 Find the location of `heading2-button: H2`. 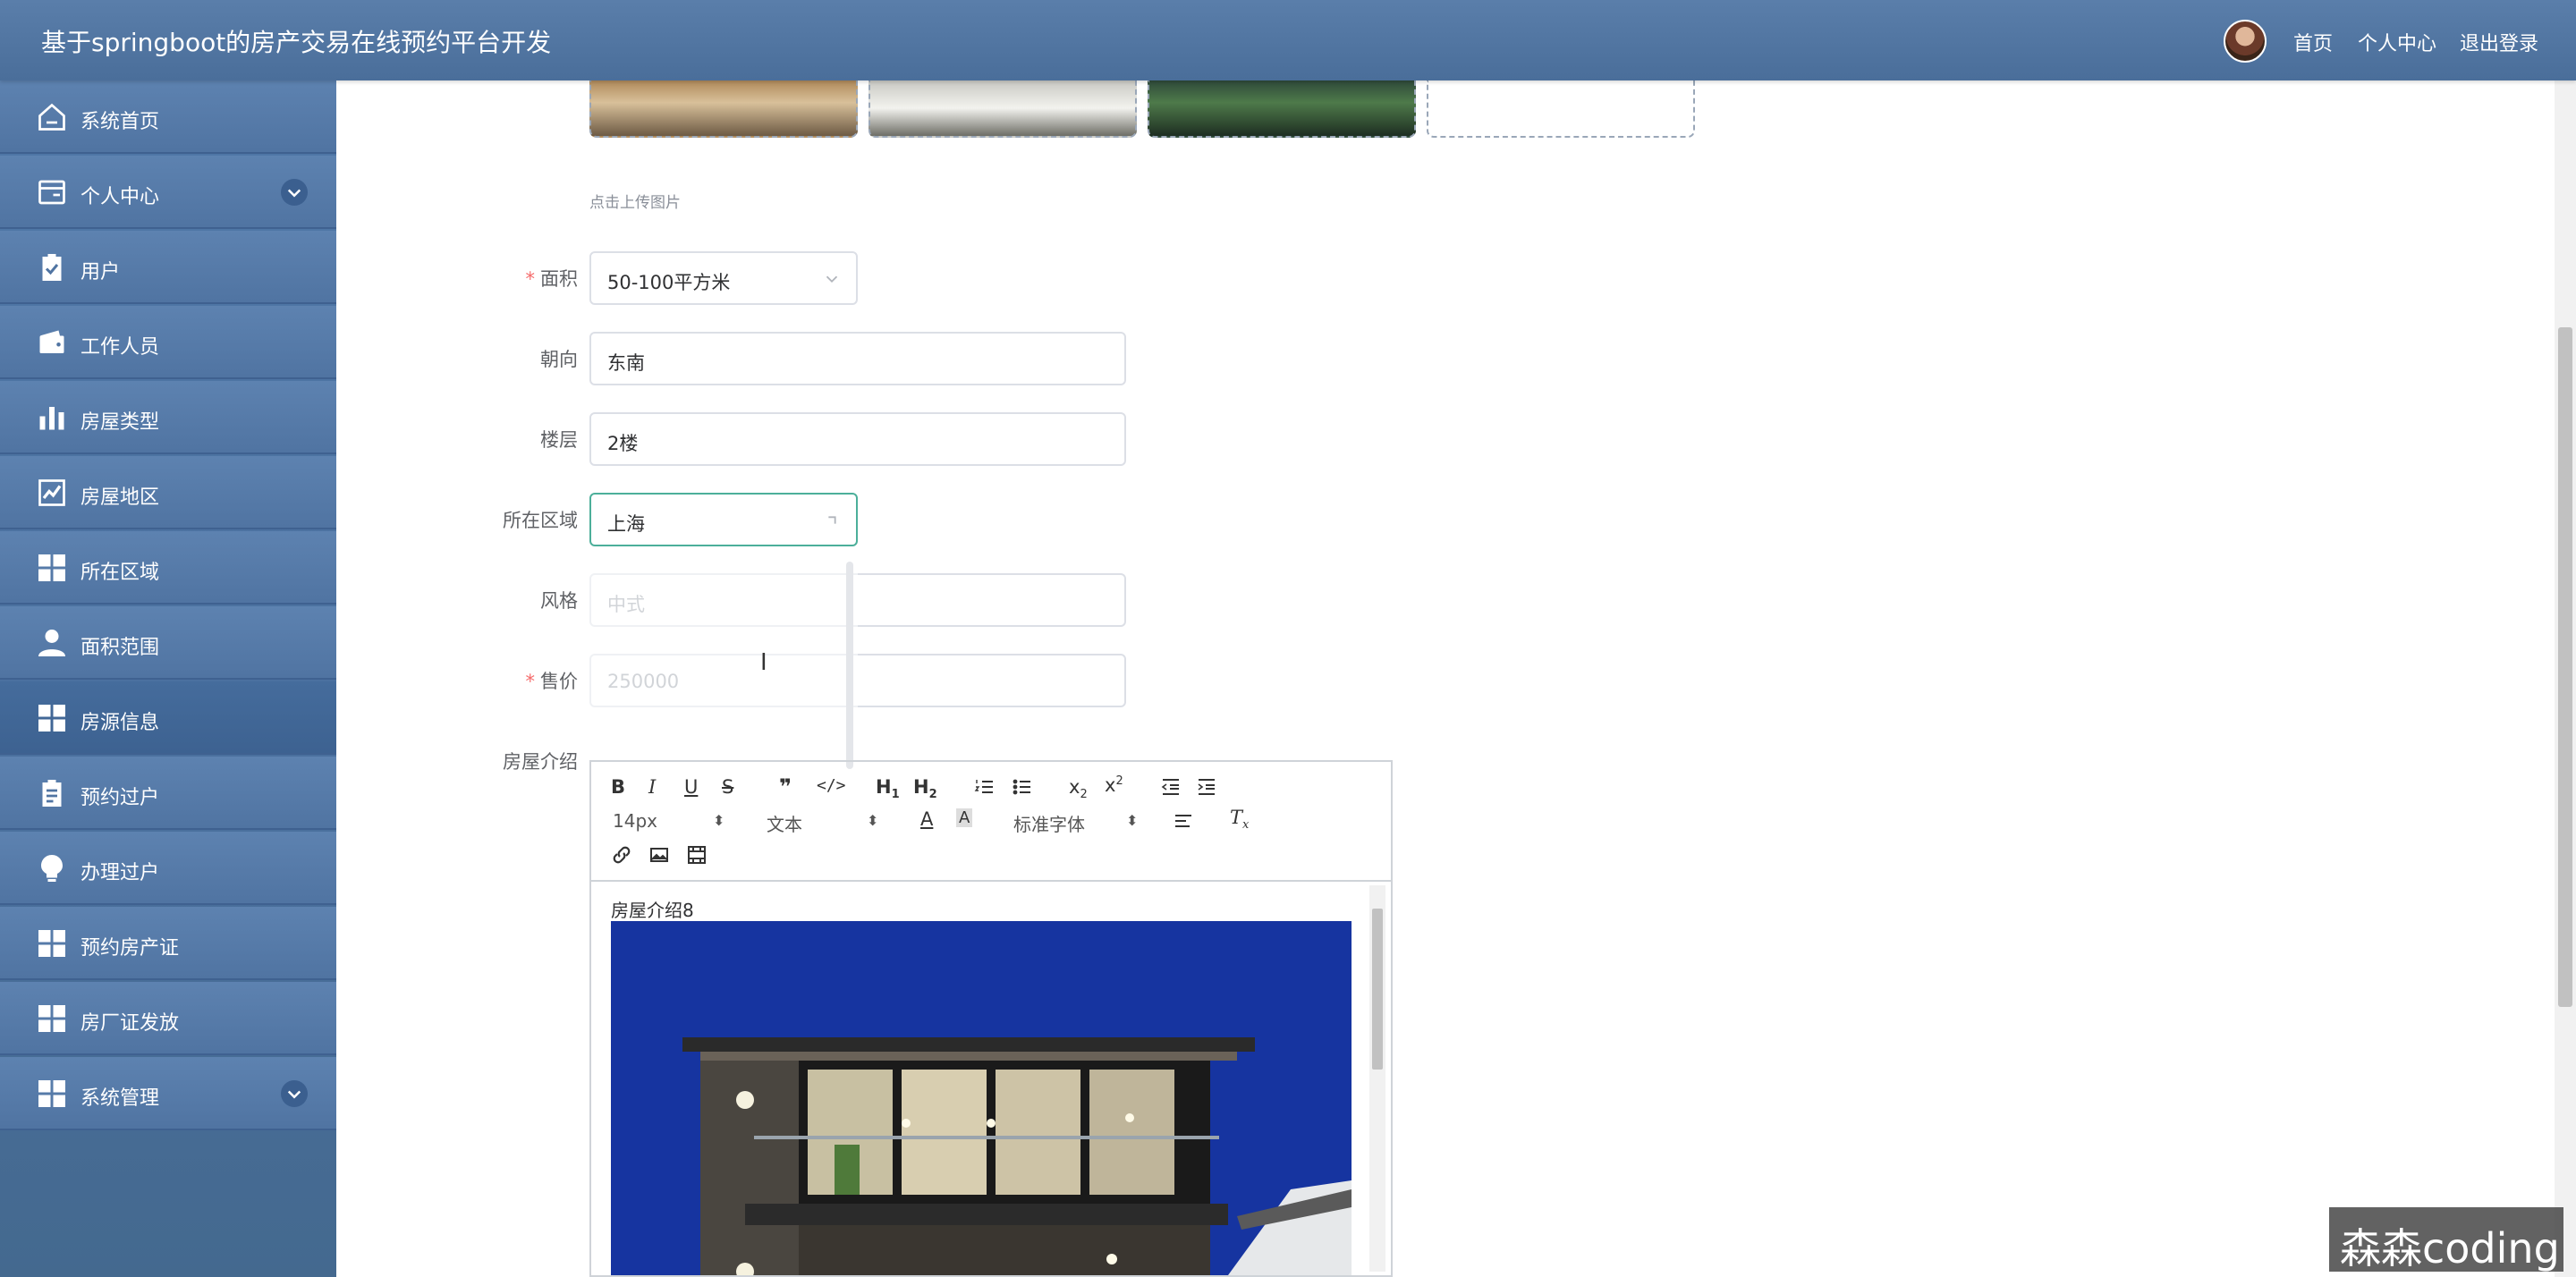

heading2-button: H2 is located at coordinates (925, 788).